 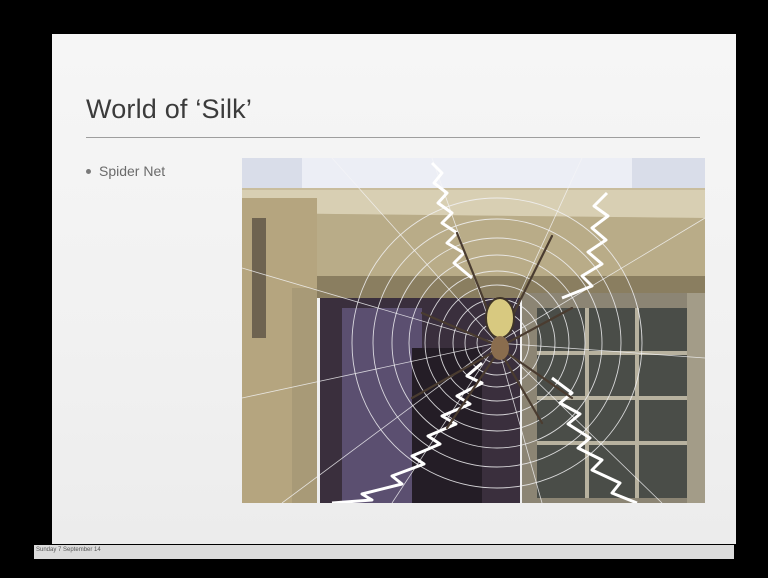 I want to click on bullet-dot-icon, so click(x=88, y=171).